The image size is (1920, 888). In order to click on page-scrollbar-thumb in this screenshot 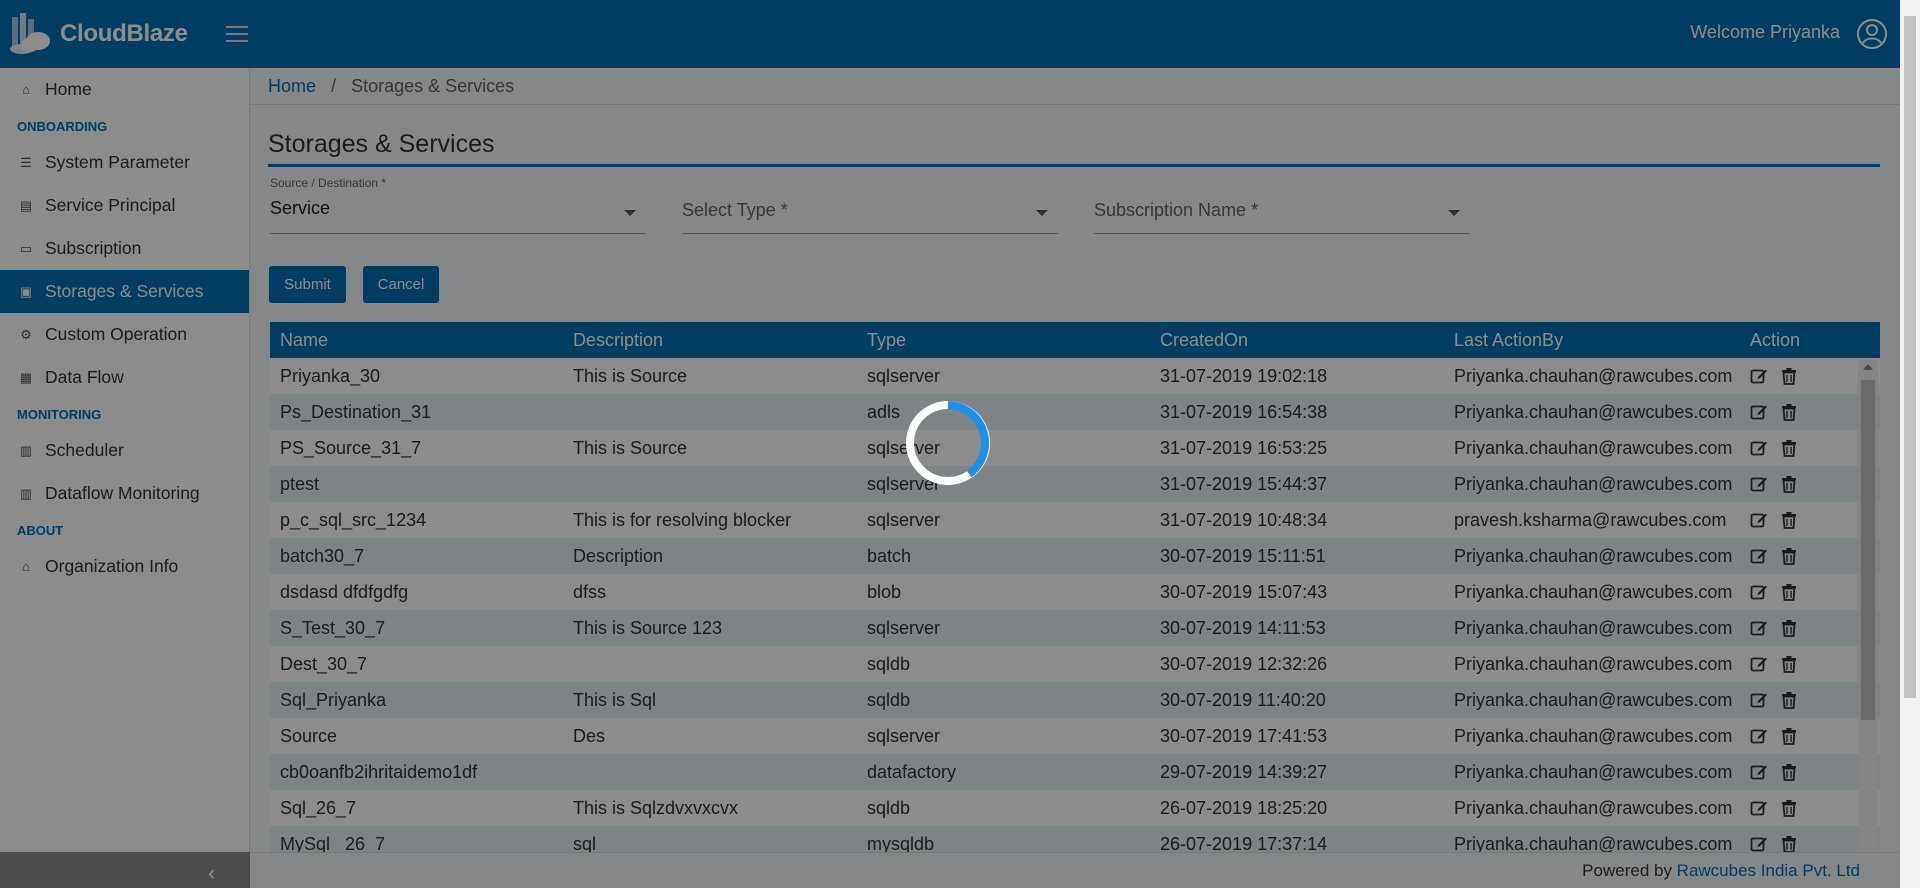, I will do `click(1910, 357)`.